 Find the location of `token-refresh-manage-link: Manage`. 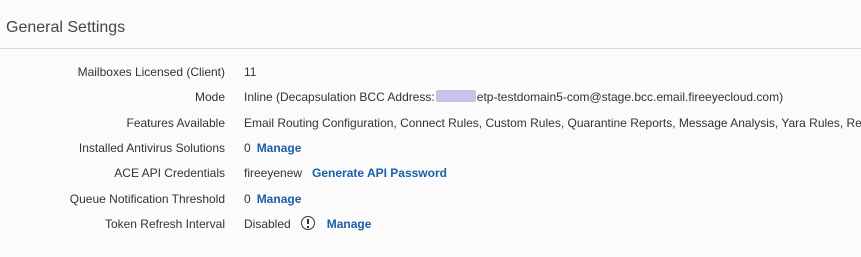

token-refresh-manage-link: Manage is located at coordinates (349, 224).